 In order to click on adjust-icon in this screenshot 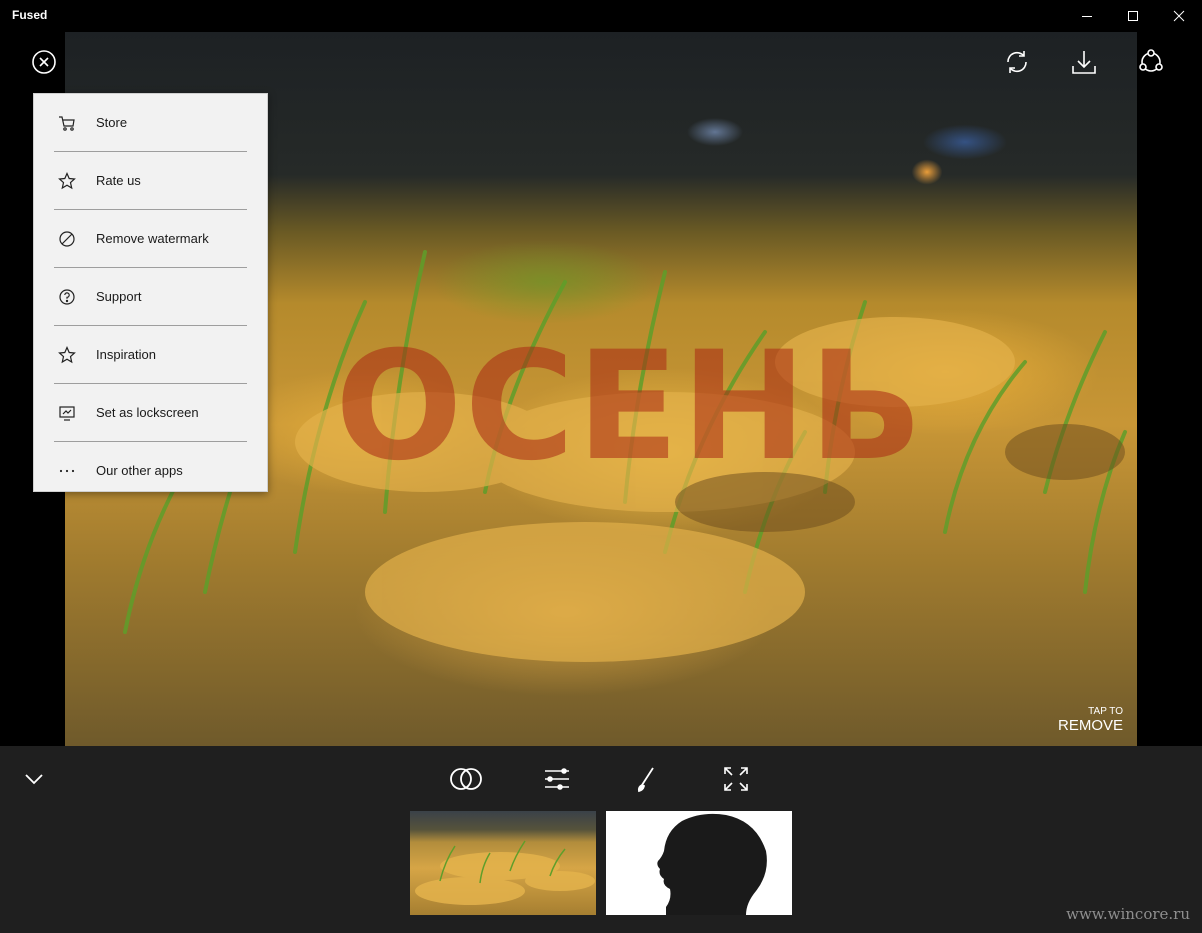, I will do `click(557, 779)`.